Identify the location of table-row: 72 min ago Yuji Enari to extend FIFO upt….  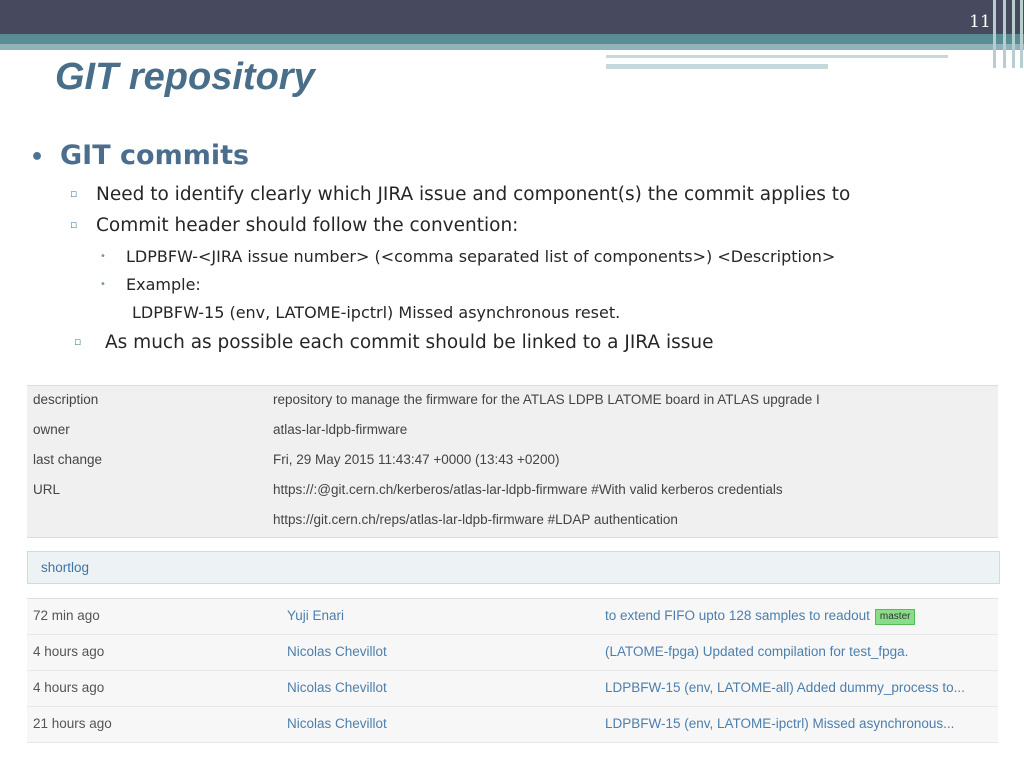
(512, 617).